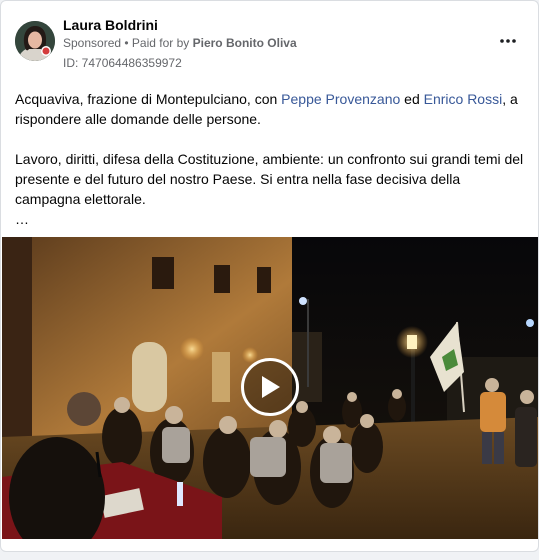 The width and height of the screenshot is (539, 560). I want to click on avatar, so click(35, 41).